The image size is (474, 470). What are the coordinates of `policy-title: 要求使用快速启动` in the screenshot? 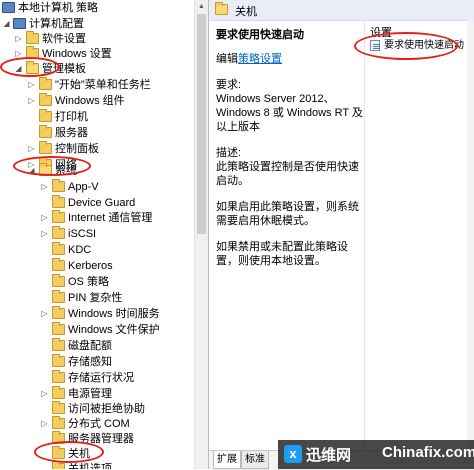 It's located at (260, 35).